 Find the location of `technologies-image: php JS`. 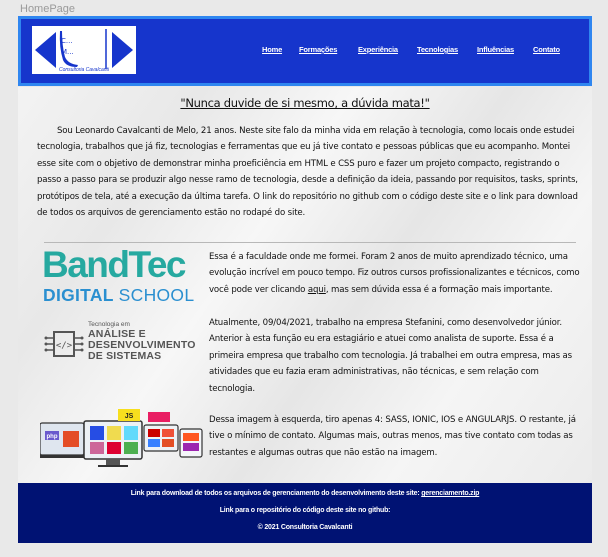

technologies-image: php JS is located at coordinates (122, 439).